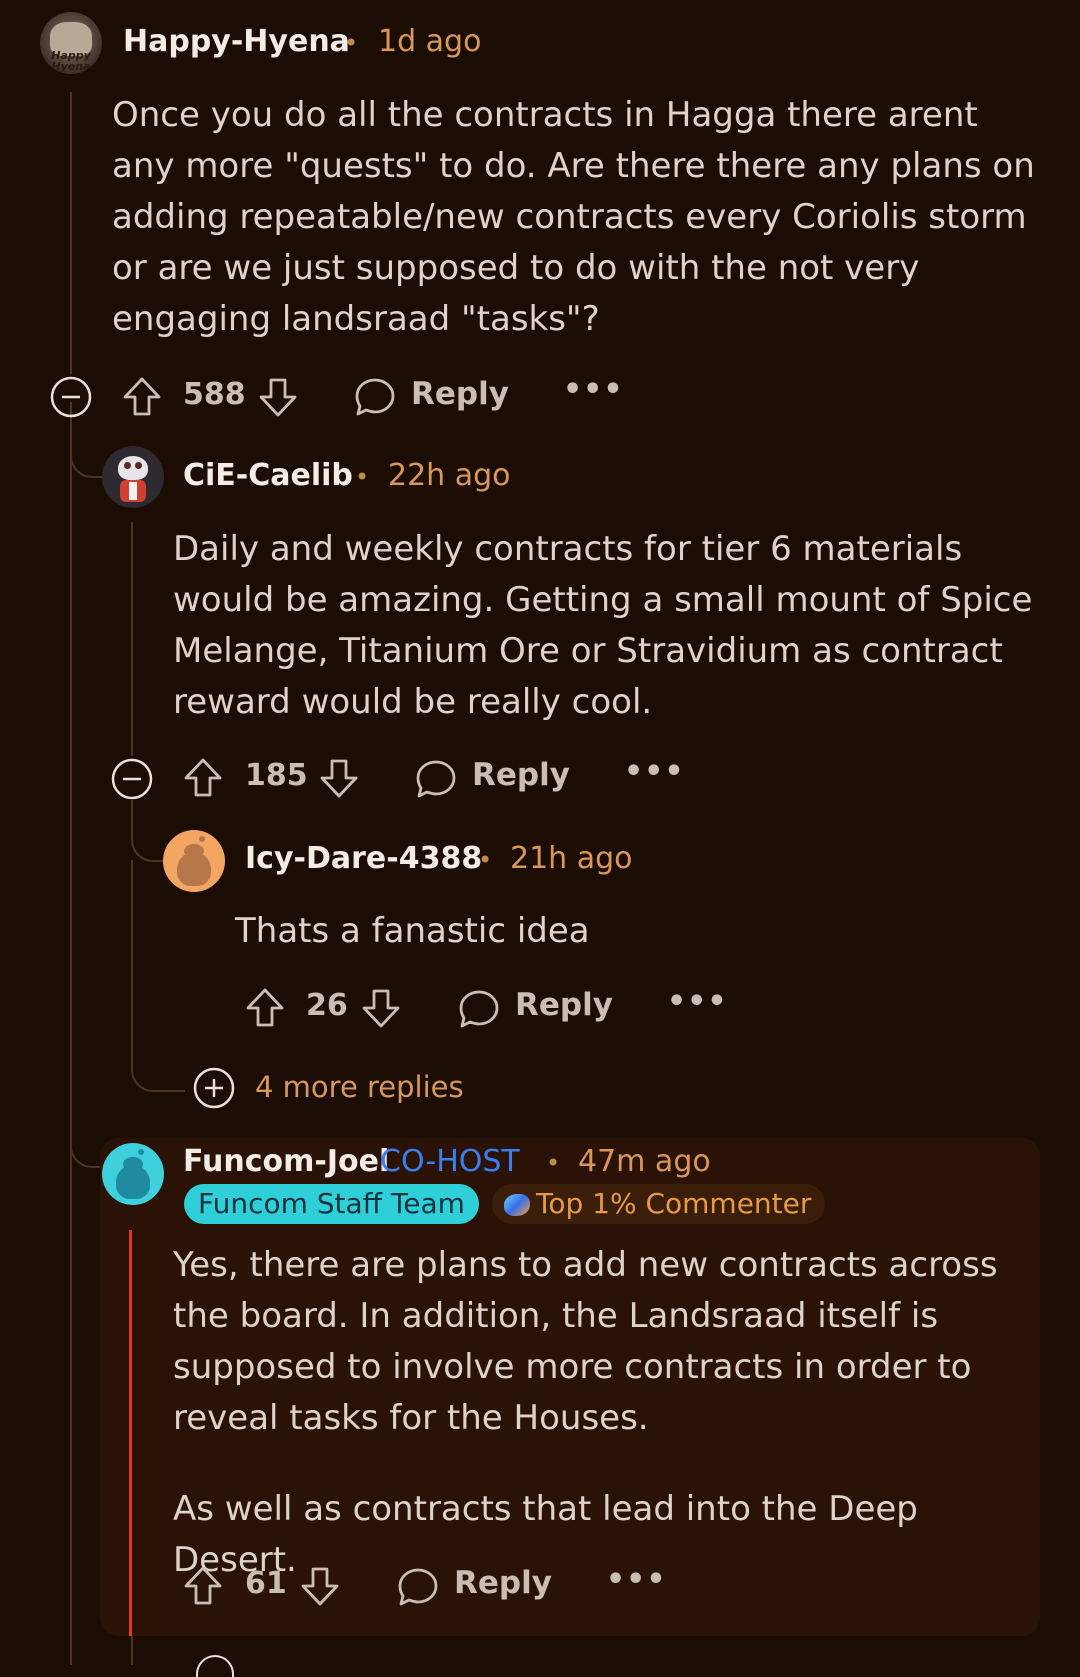 The image size is (1080, 1677). I want to click on comment-time: 21h ago, so click(571, 858).